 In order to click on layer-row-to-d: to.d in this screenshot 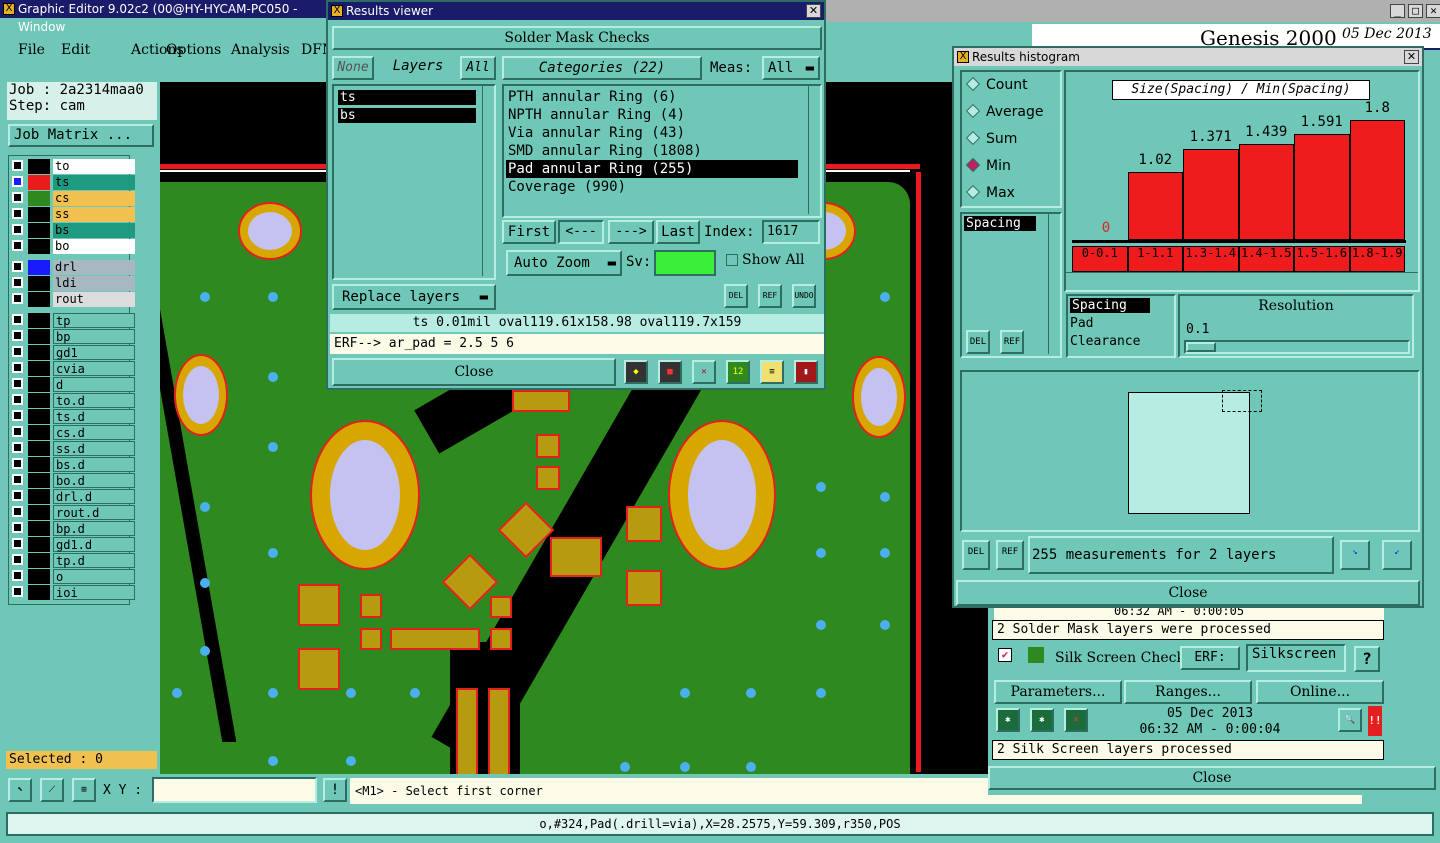, I will do `click(72, 400)`.